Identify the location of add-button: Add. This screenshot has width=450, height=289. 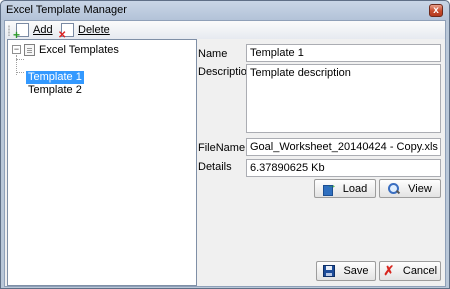
(33, 31).